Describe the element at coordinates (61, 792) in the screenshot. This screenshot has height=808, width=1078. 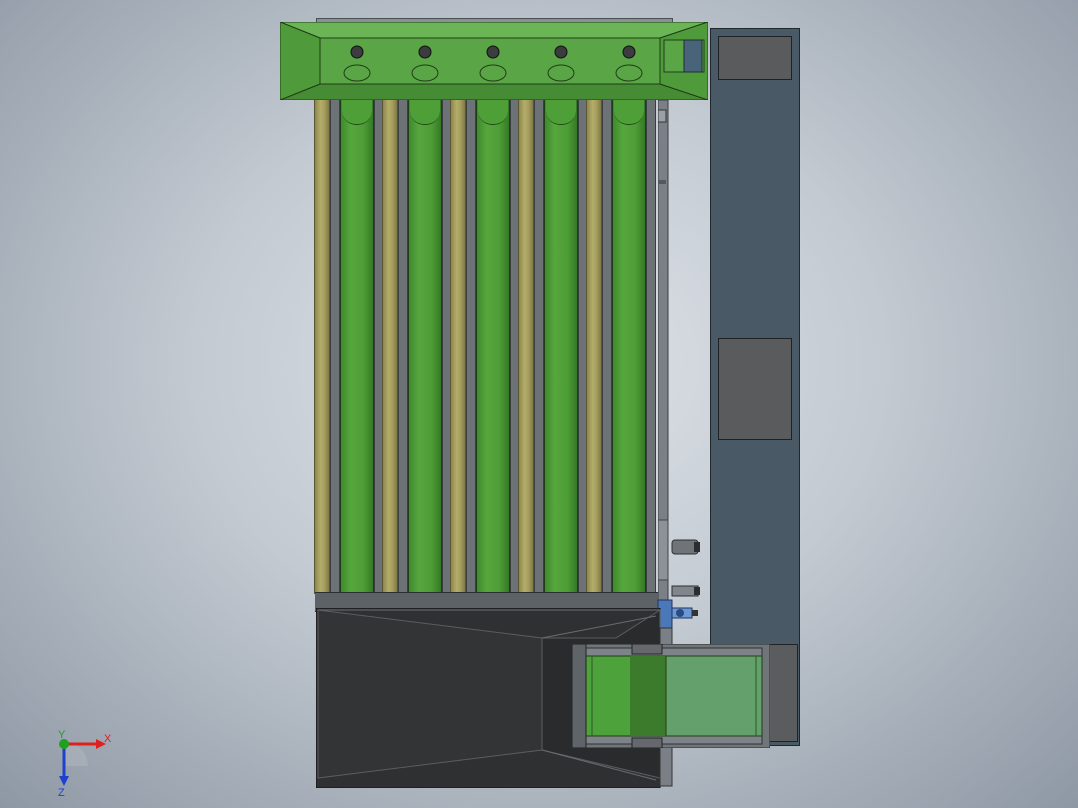
I see `z-axis-label: Z` at that location.